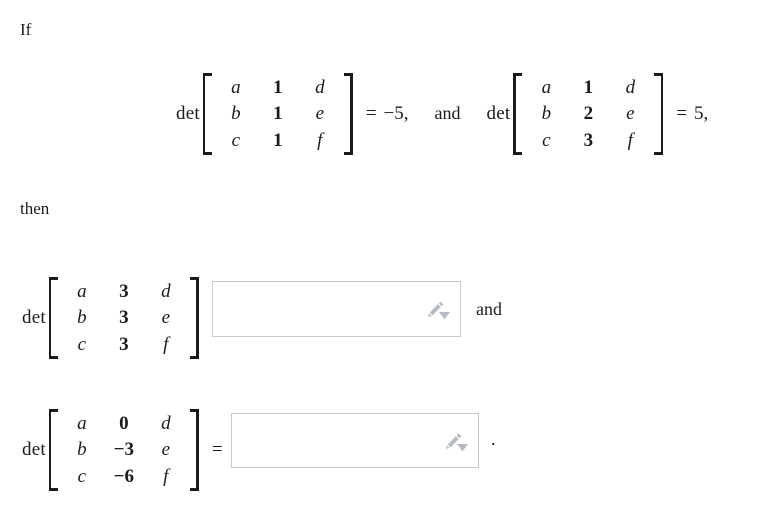 This screenshot has width=779, height=516. Describe the element at coordinates (493, 439) in the screenshot. I see `terminal-period: .` at that location.